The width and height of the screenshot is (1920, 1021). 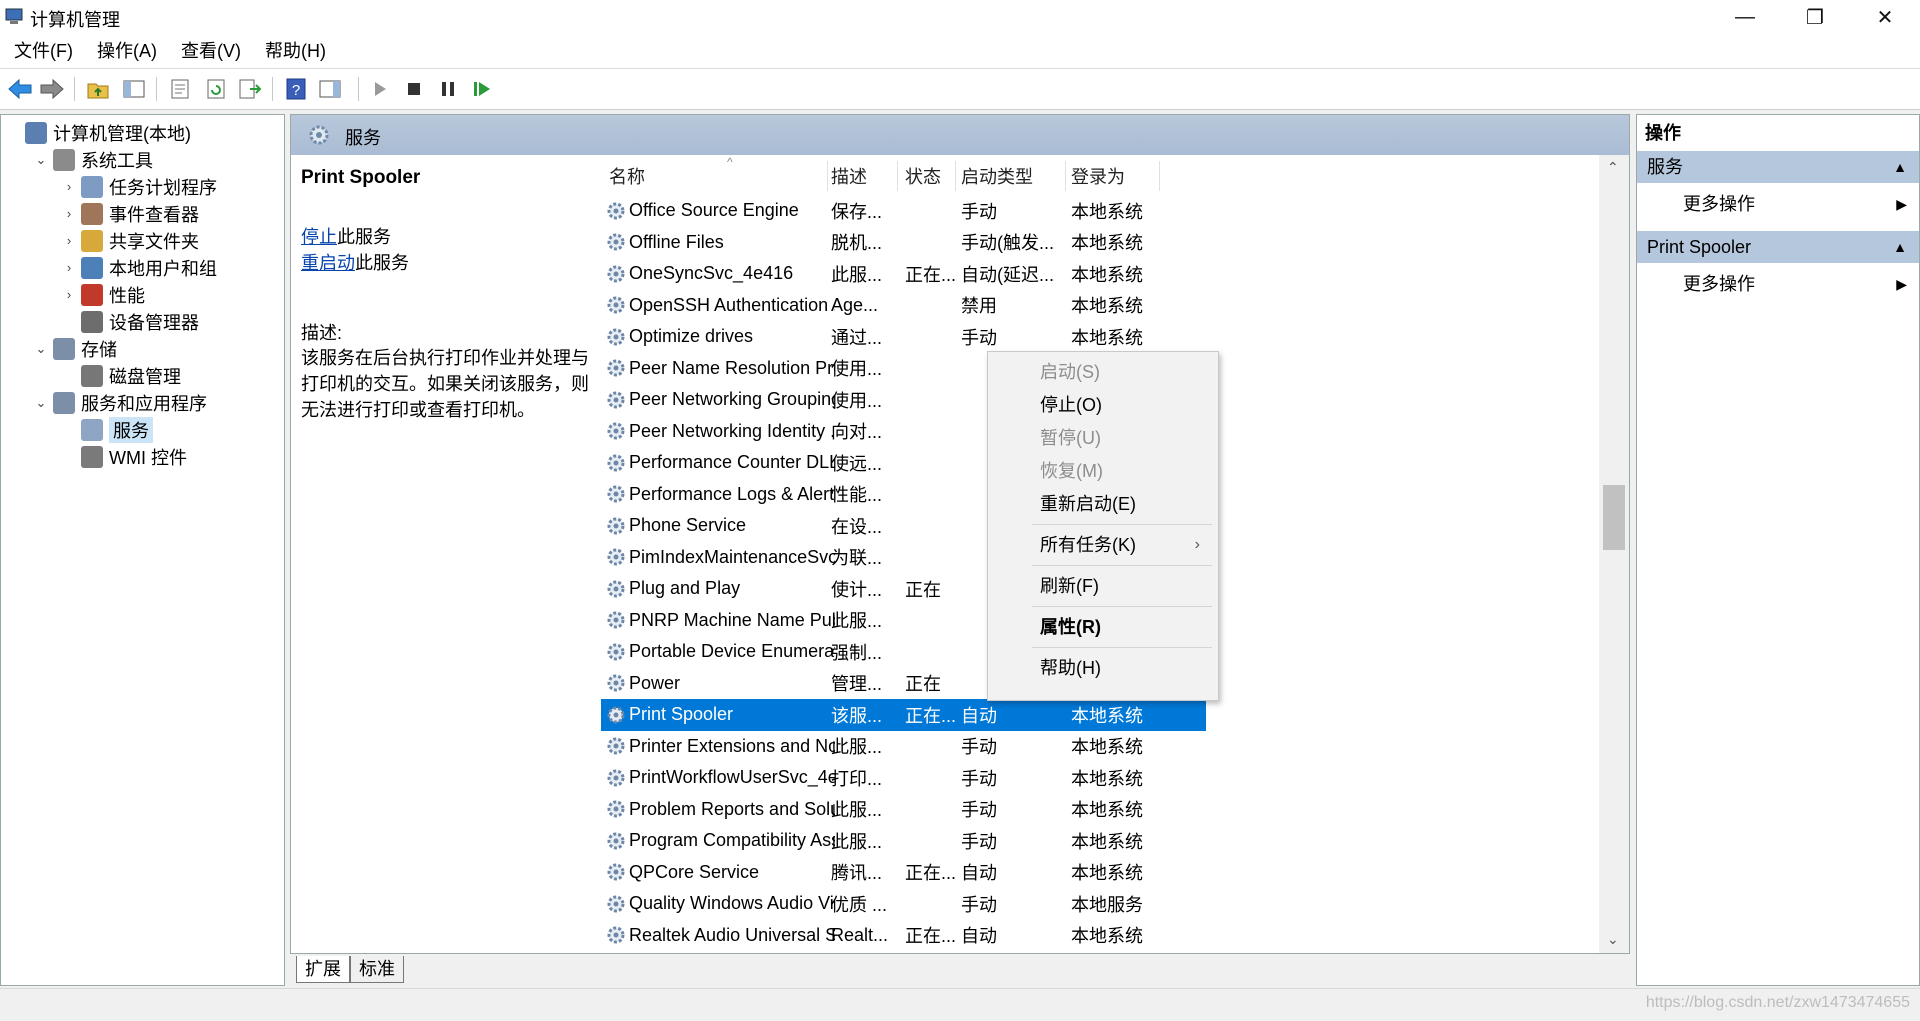 I want to click on restore-button: ❐, so click(x=1815, y=17).